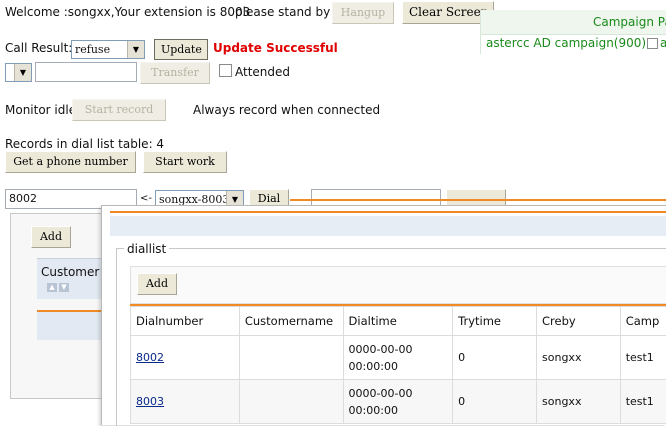 The width and height of the screenshot is (666, 426). Describe the element at coordinates (175, 73) in the screenshot. I see `transfer-button: Transfer` at that location.